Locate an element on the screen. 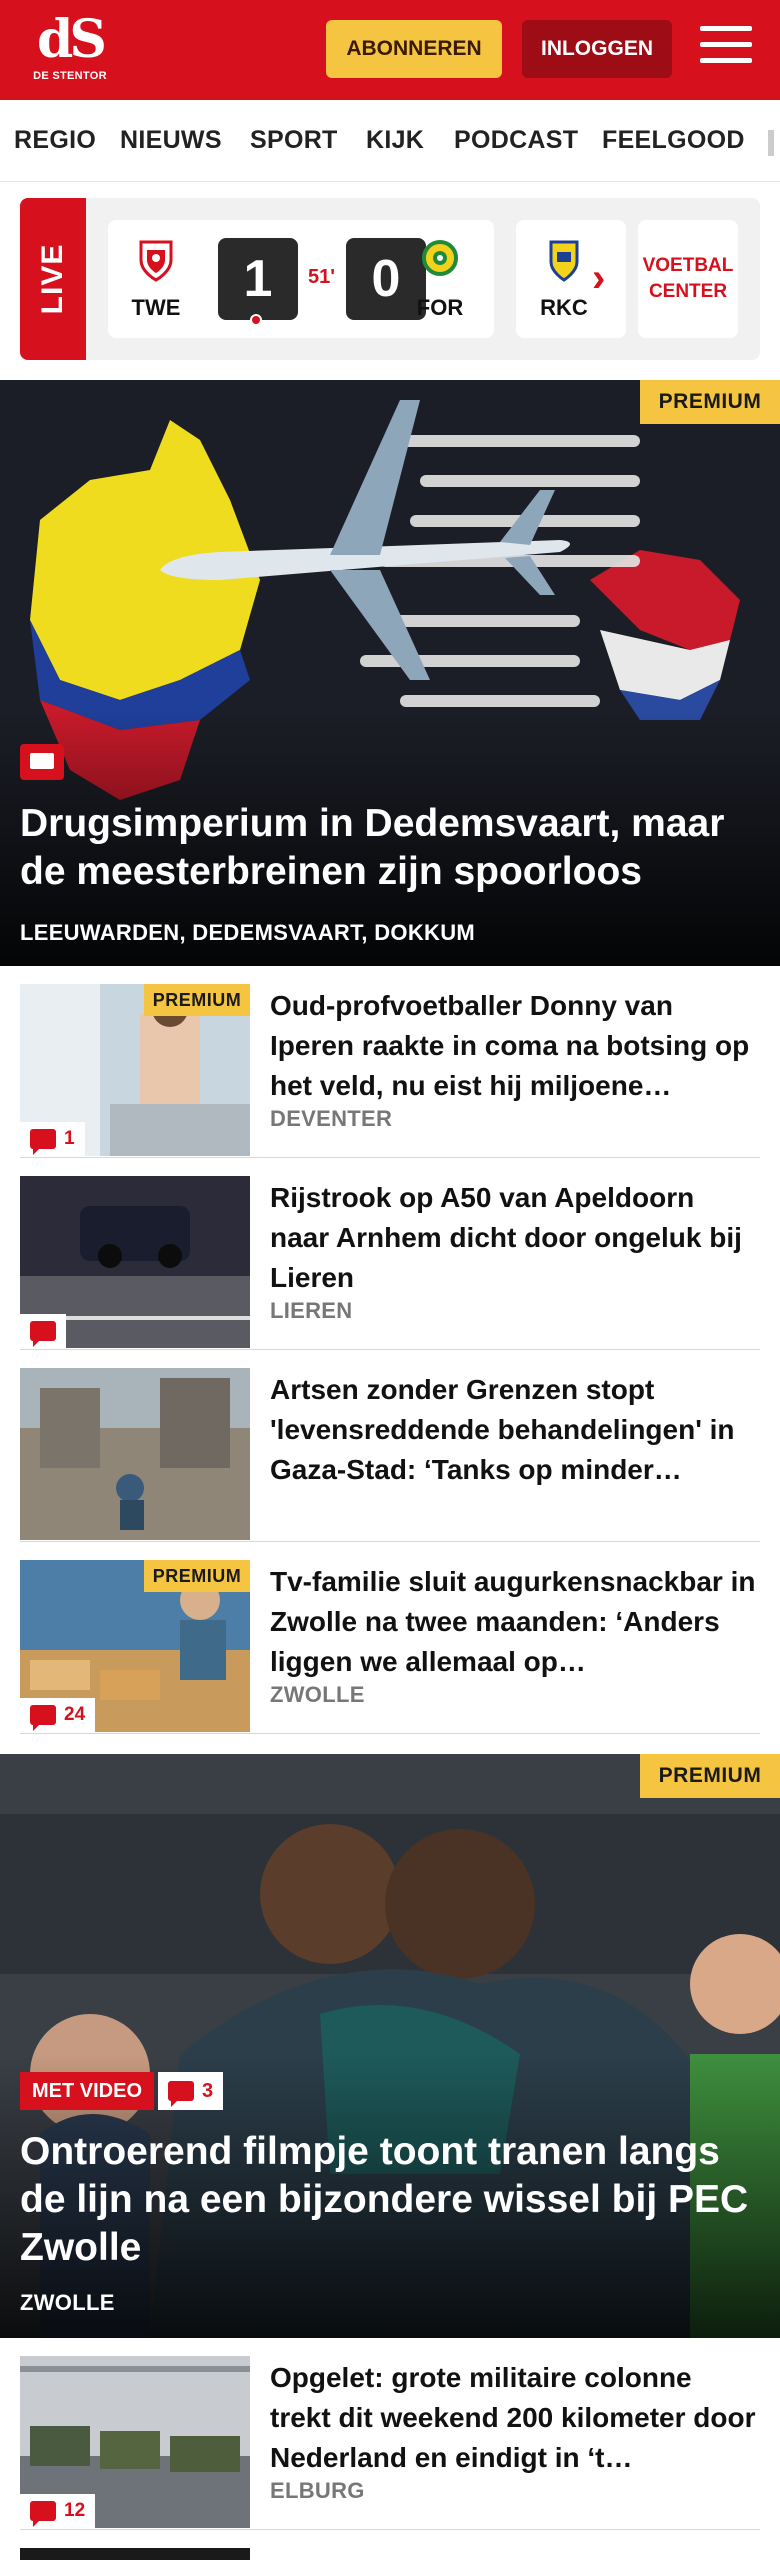  video-label: MET VIDEO is located at coordinates (87, 2091).